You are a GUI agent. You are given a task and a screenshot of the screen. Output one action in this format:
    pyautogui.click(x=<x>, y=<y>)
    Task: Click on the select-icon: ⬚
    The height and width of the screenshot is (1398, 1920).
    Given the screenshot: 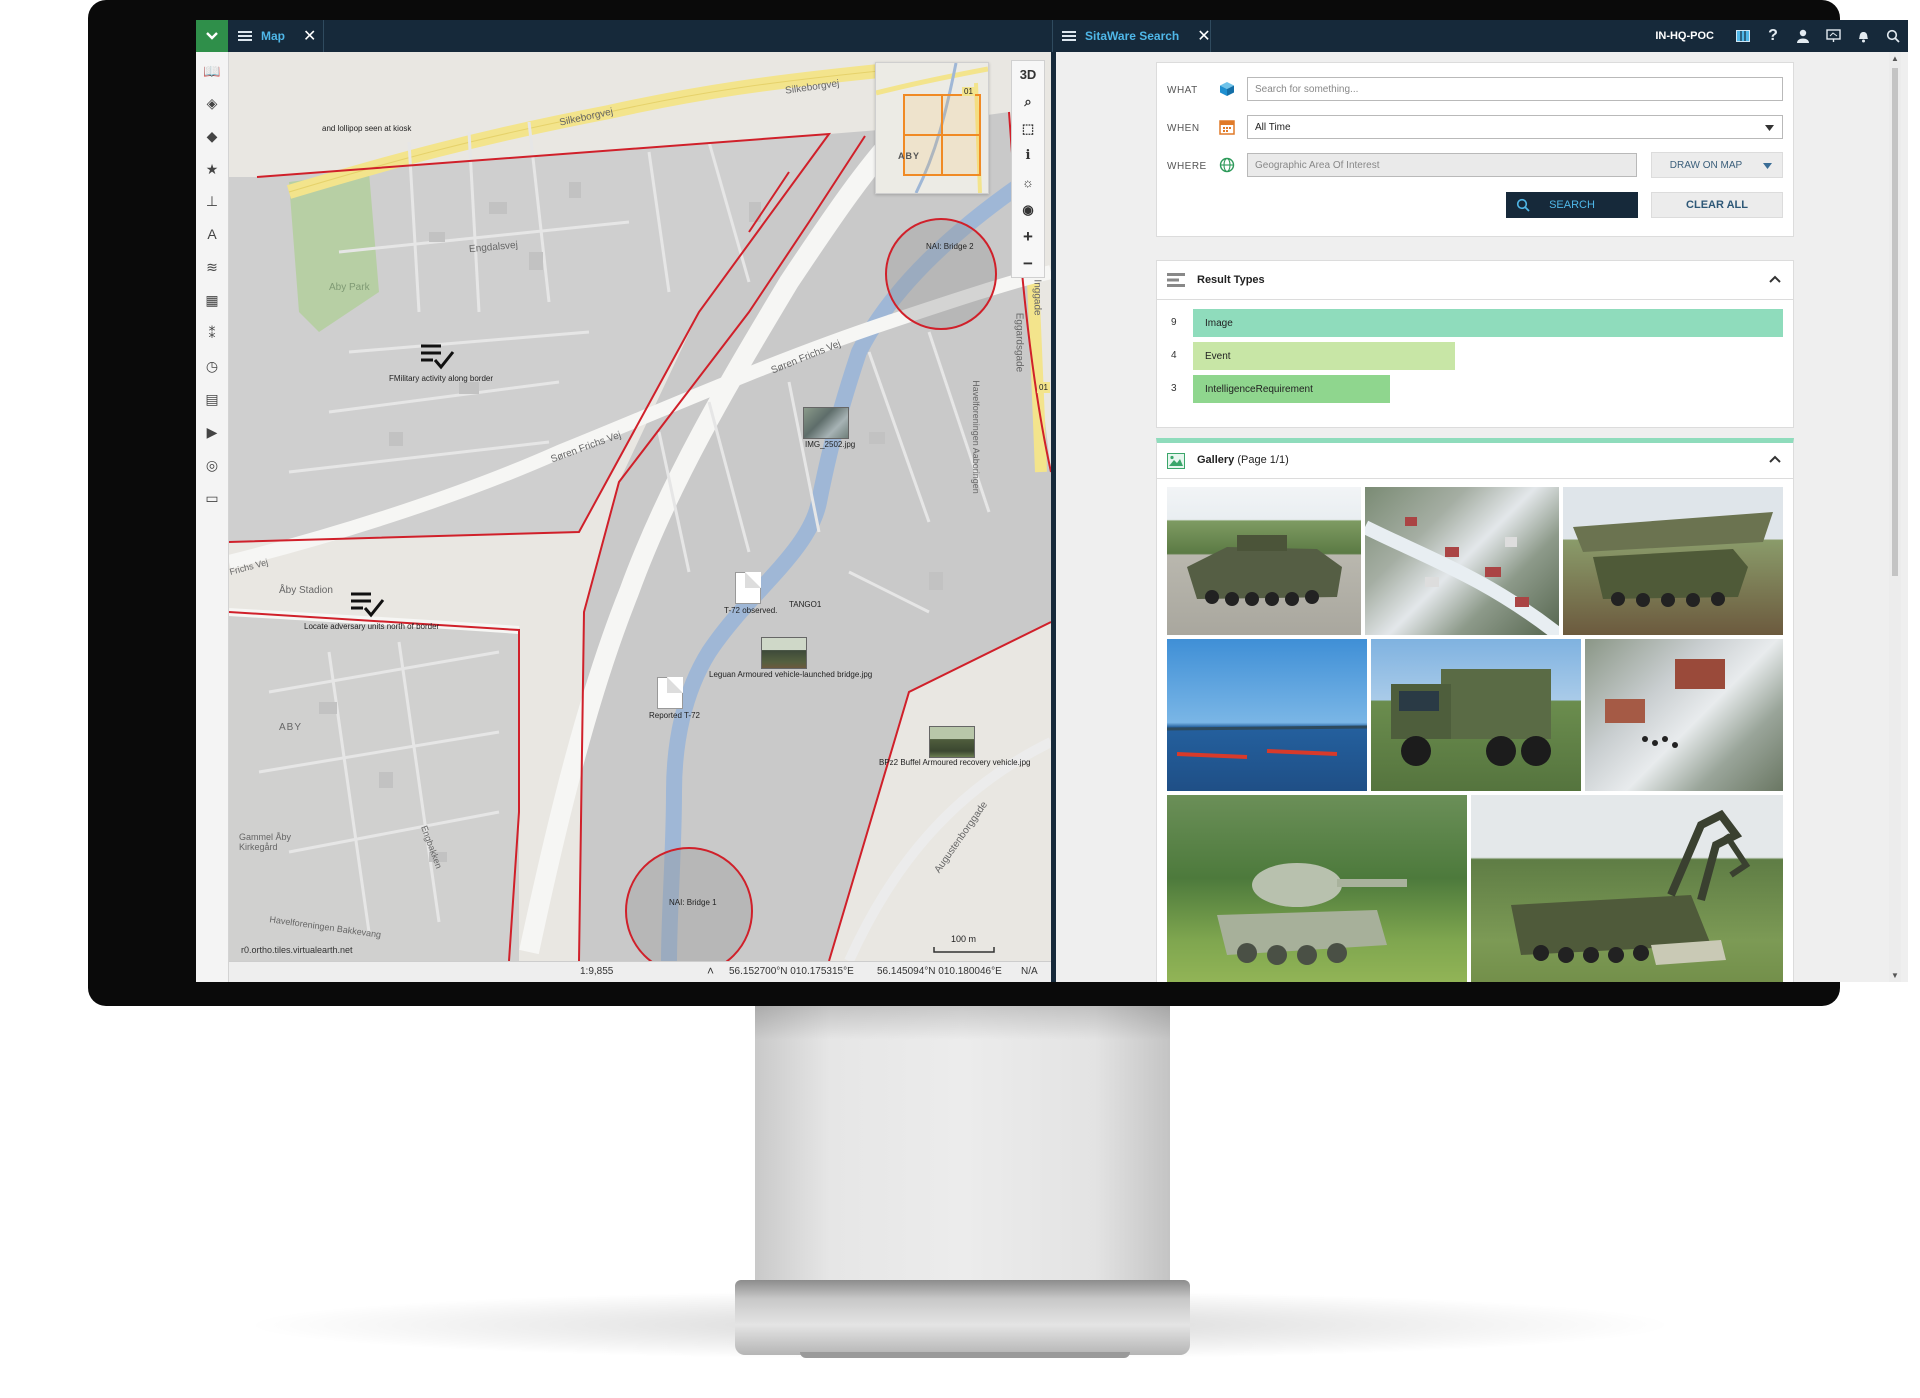 What is the action you would take?
    pyautogui.click(x=1028, y=128)
    